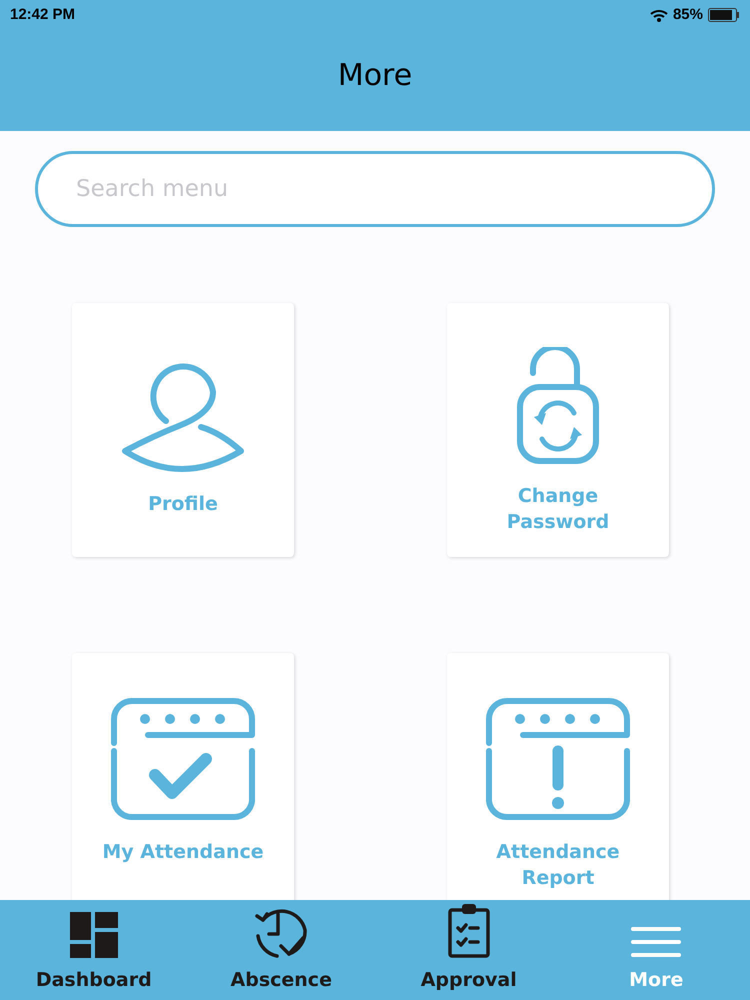 Image resolution: width=750 pixels, height=1000 pixels. I want to click on unlocked-padlock-icon, so click(558, 406).